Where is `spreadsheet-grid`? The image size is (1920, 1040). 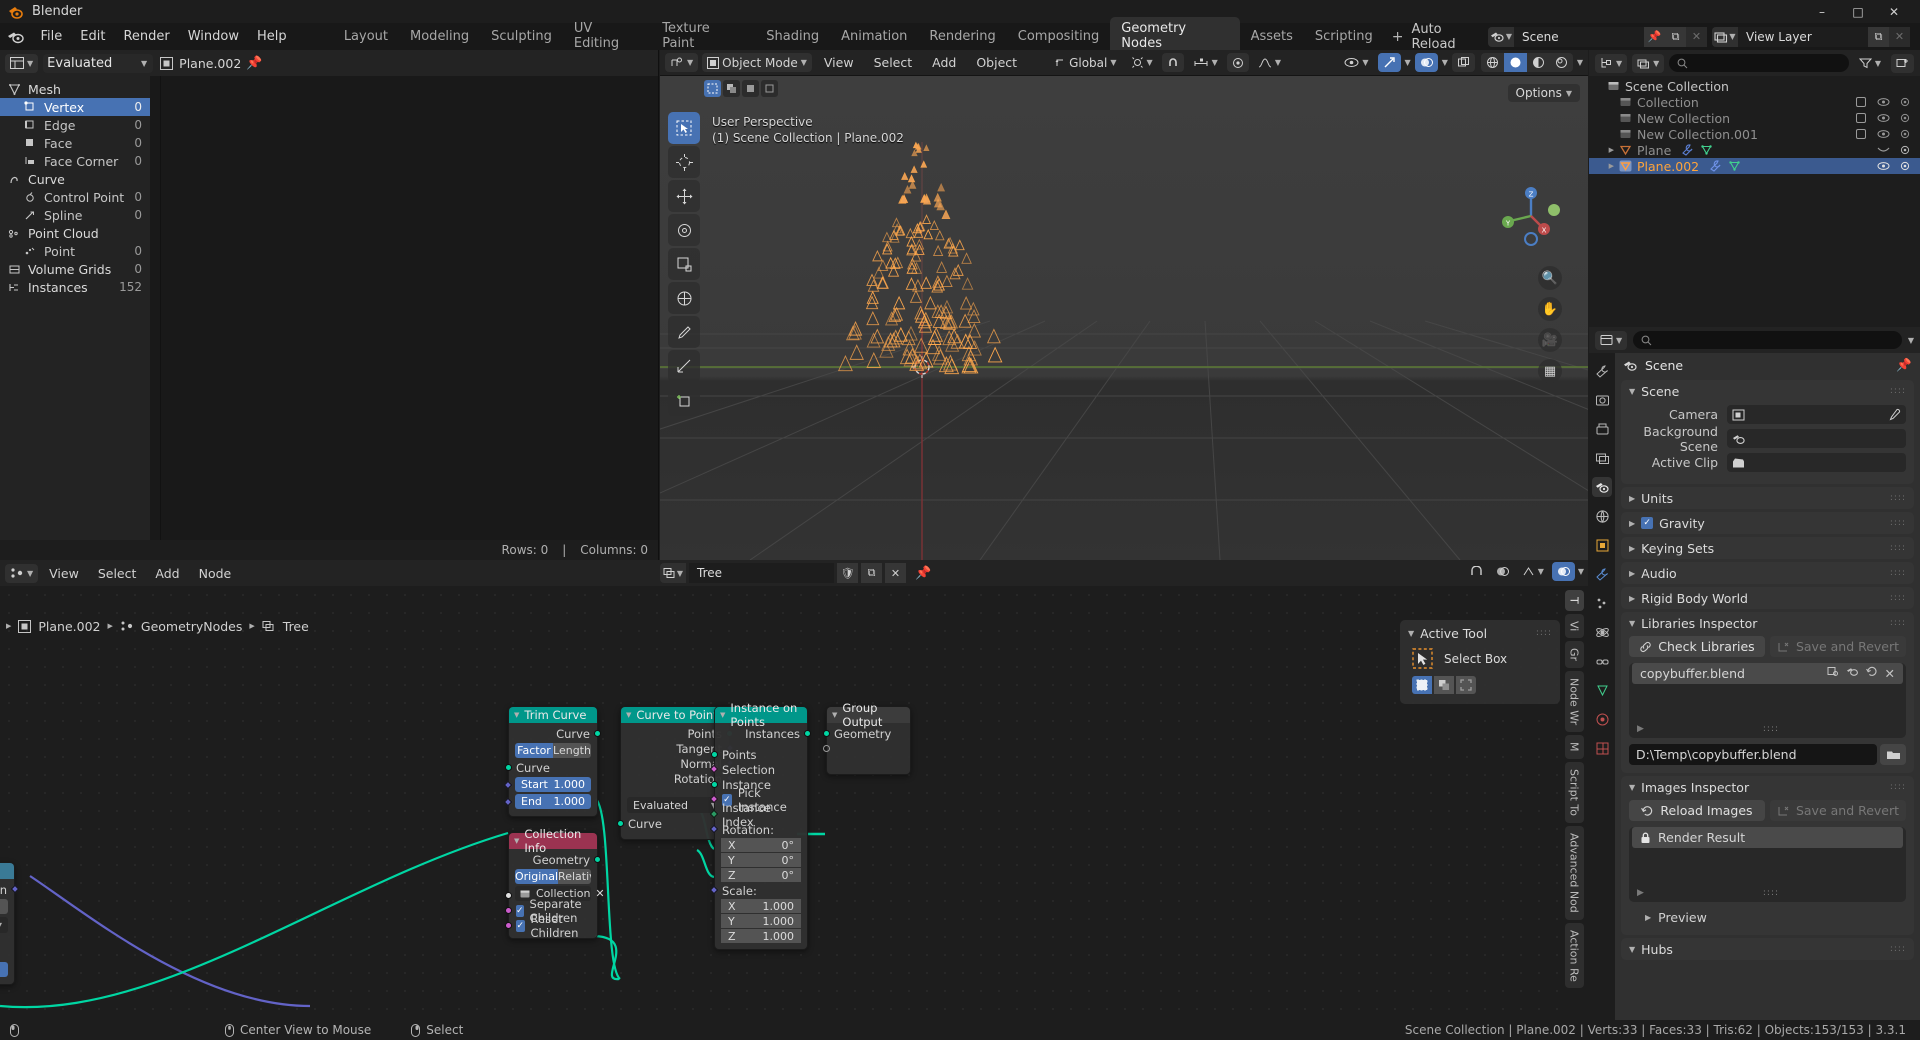 spreadsheet-grid is located at coordinates (404, 318).